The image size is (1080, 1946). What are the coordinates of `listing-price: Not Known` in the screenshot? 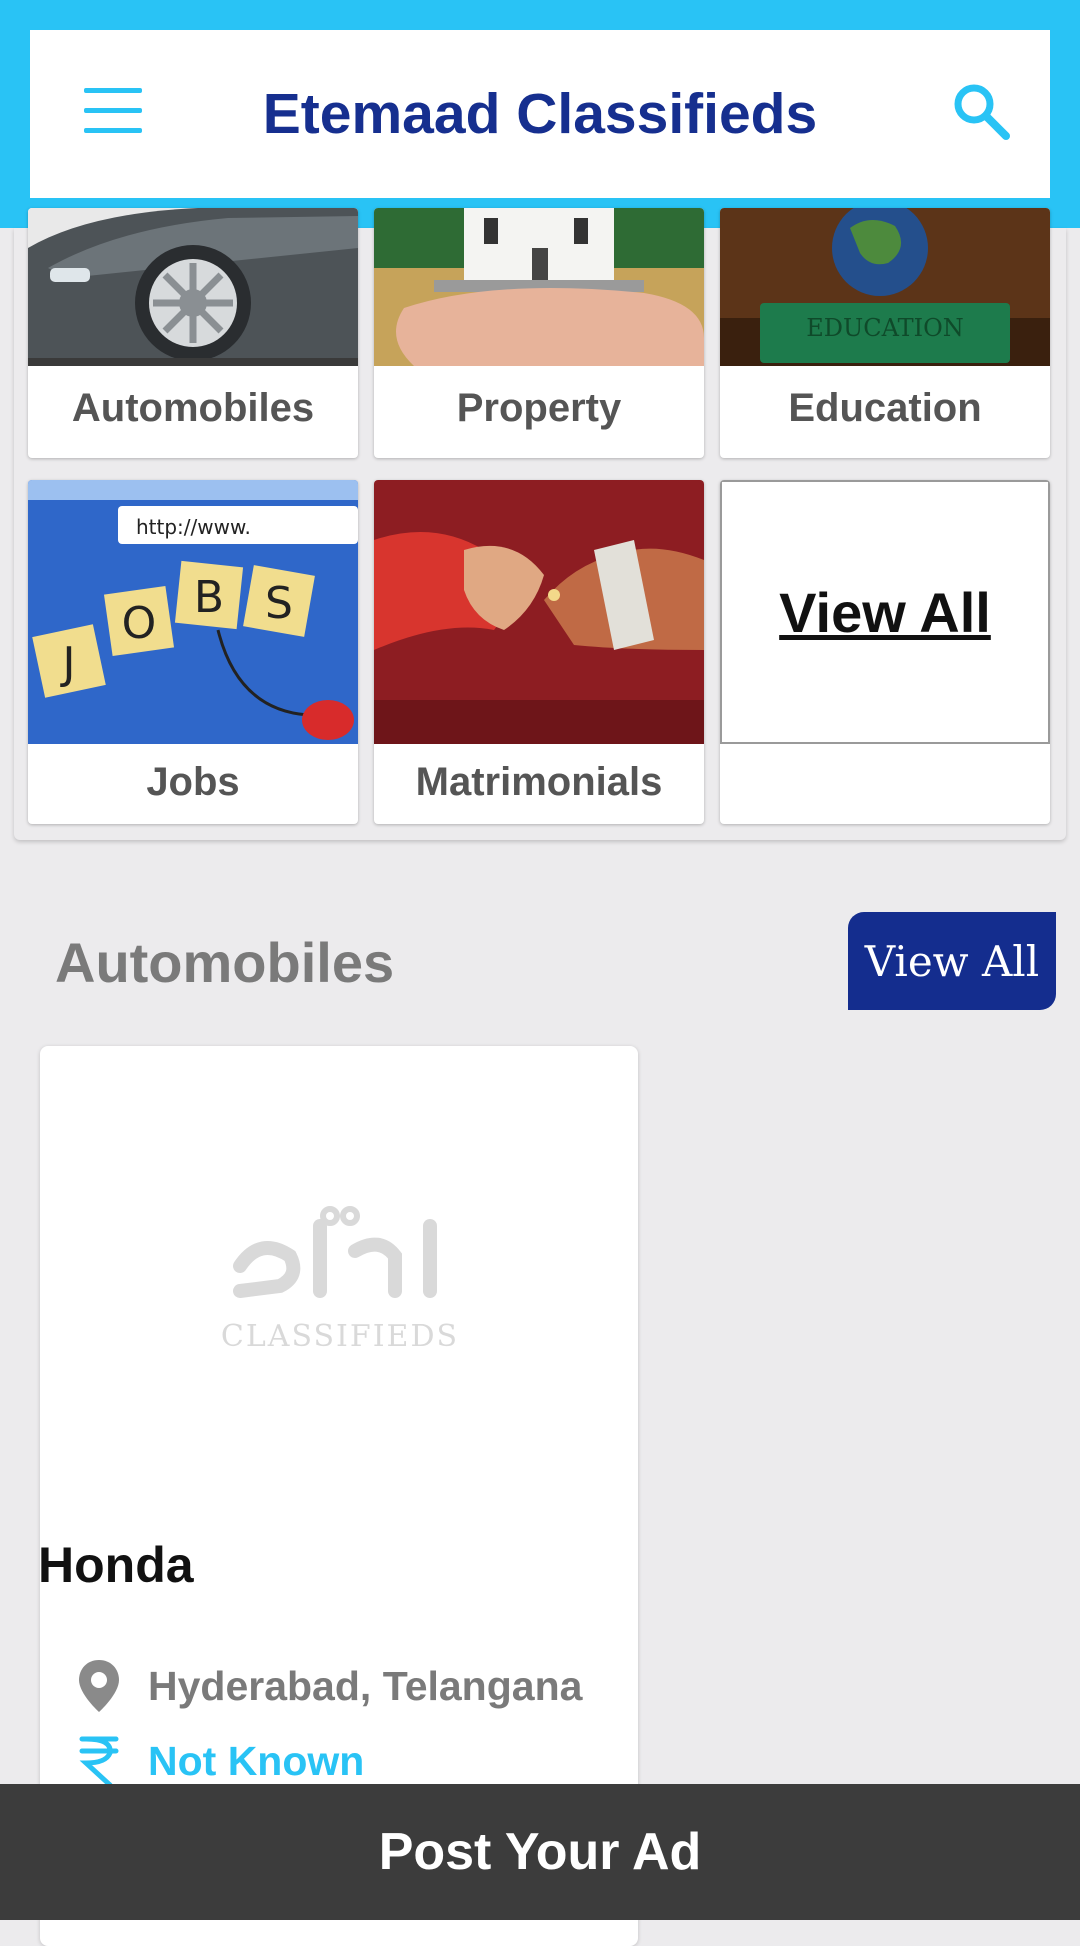 It's located at (256, 1760).